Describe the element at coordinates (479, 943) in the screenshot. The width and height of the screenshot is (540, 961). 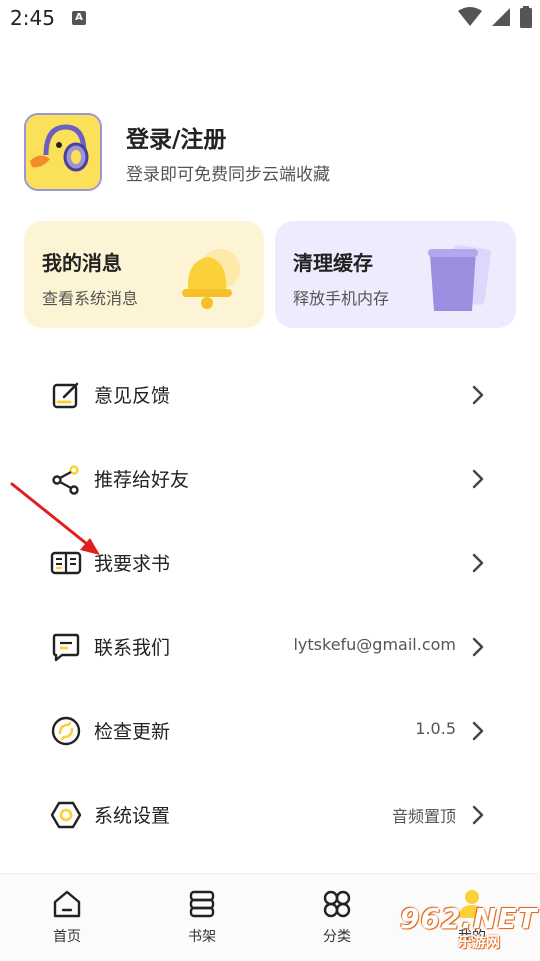
I see `watermark-sub: 乐游网` at that location.